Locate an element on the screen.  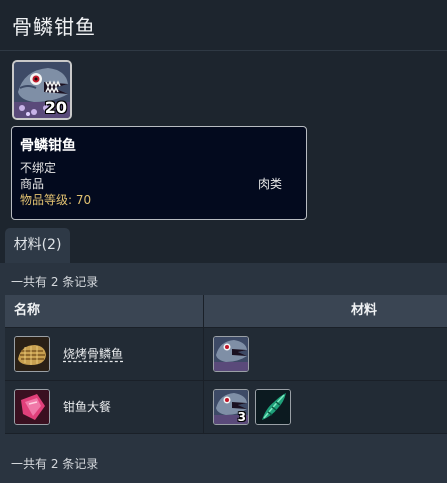
tab-materials: 材料(2) is located at coordinates (37, 246).